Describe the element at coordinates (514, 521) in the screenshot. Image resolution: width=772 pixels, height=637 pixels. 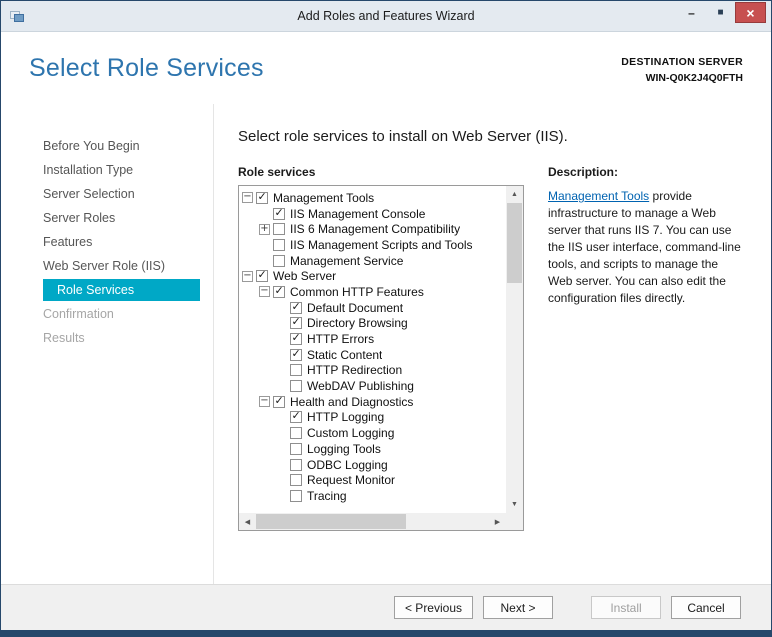
I see `scrollbar-corner` at that location.